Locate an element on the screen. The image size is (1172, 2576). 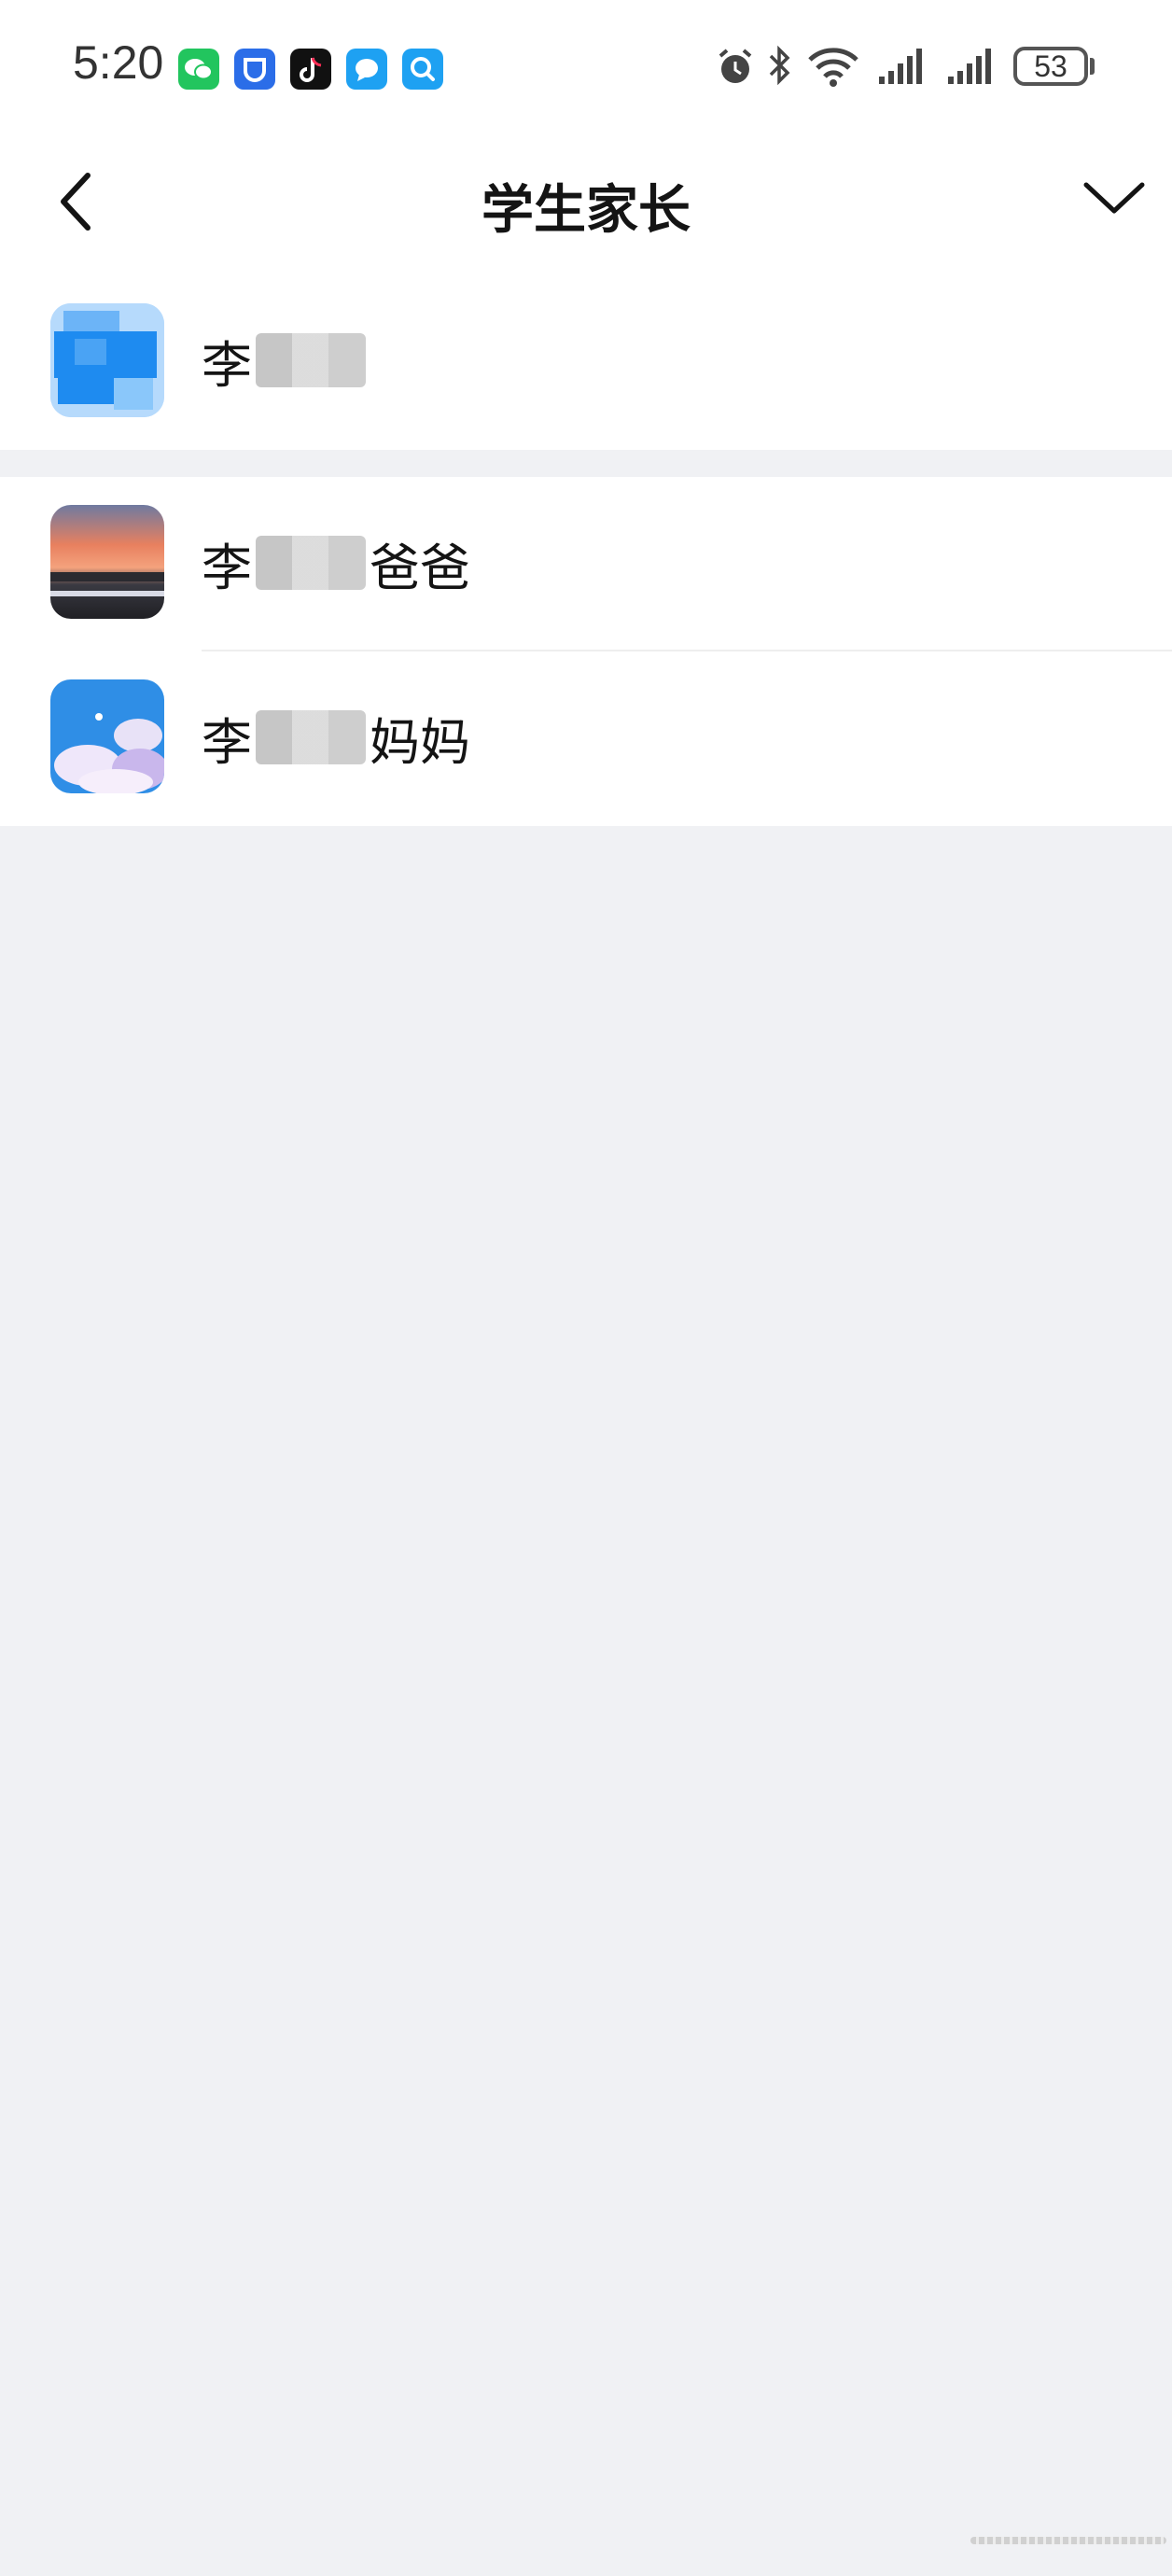
parents-section: 李 爸爸 李 妈妈 is located at coordinates (586, 651).